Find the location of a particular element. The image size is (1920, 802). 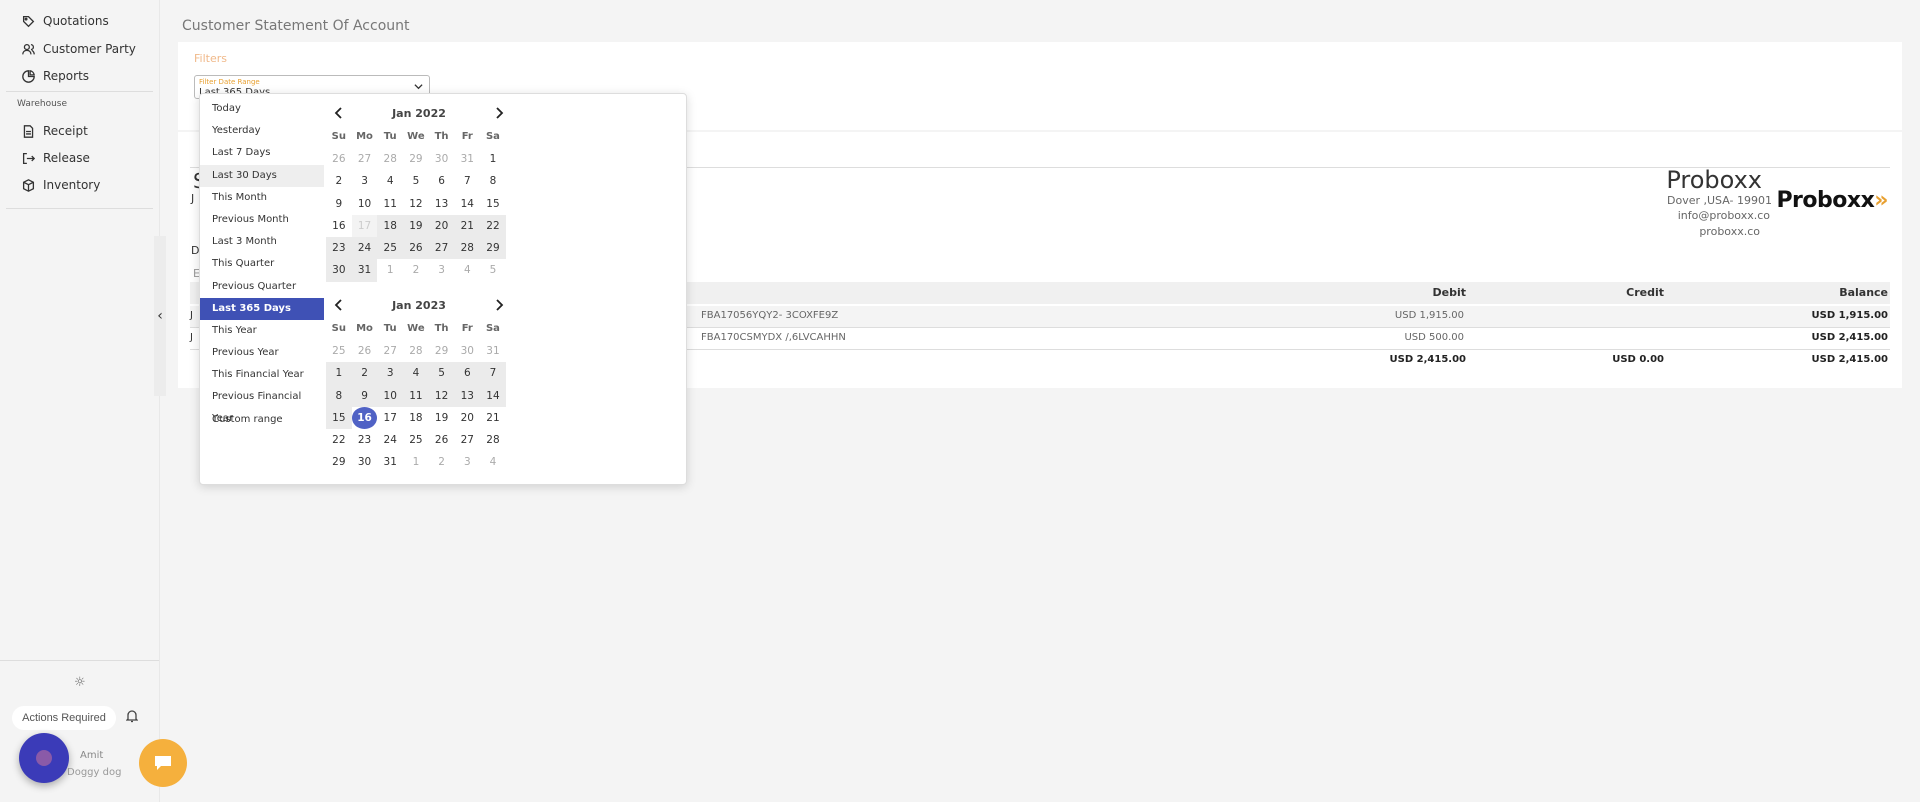

calendar-day: 14 is located at coordinates (467, 204).